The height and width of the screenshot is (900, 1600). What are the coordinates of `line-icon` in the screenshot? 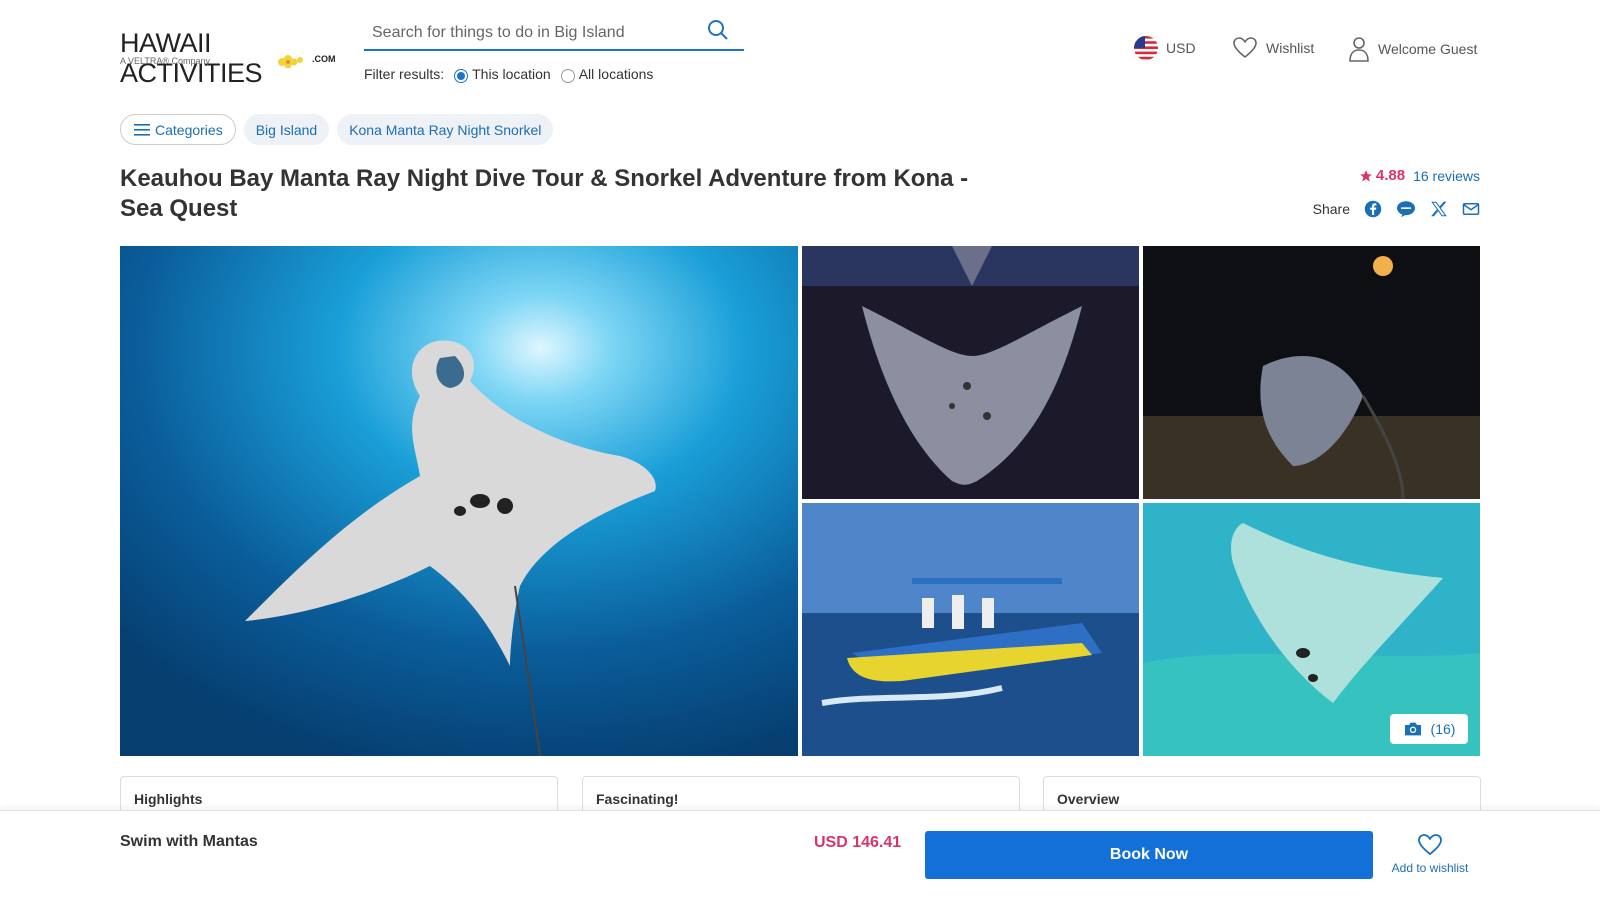 It's located at (1406, 209).